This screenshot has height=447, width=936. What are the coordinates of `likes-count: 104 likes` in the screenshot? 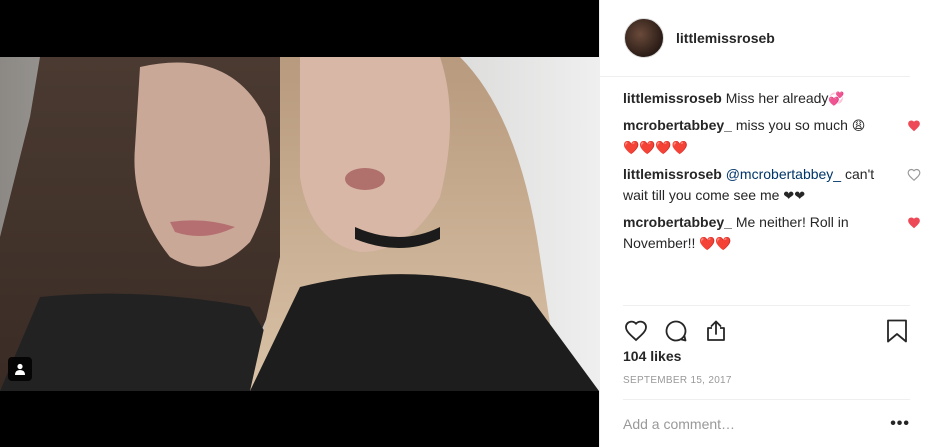 It's located at (652, 356).